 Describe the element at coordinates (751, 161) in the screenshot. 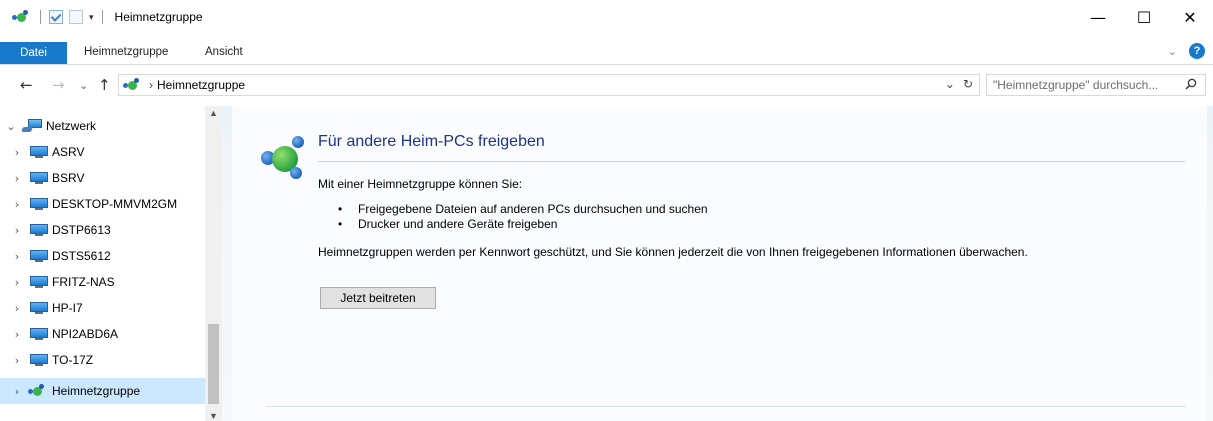

I see `title-divider` at that location.